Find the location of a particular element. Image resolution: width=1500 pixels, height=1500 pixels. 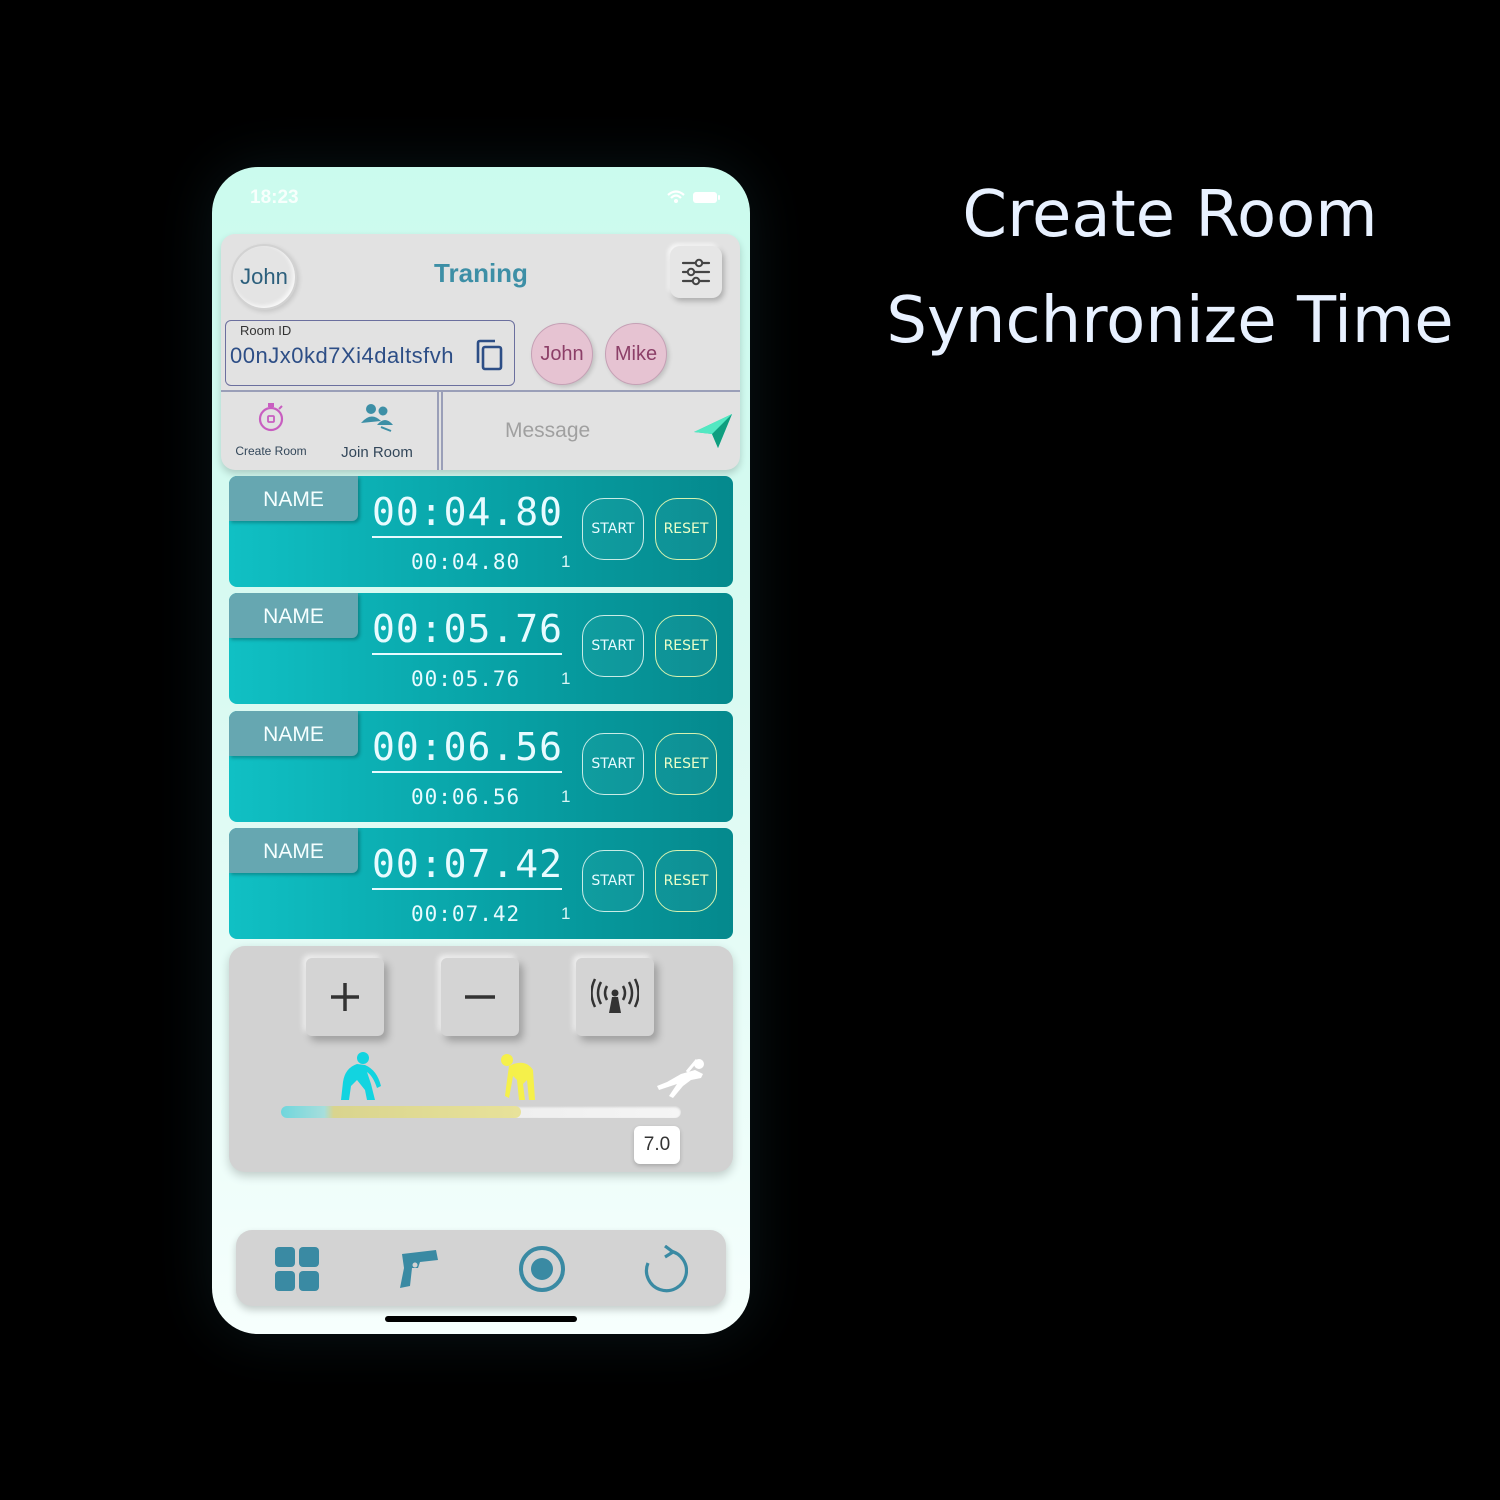

remove-button is located at coordinates (480, 997).